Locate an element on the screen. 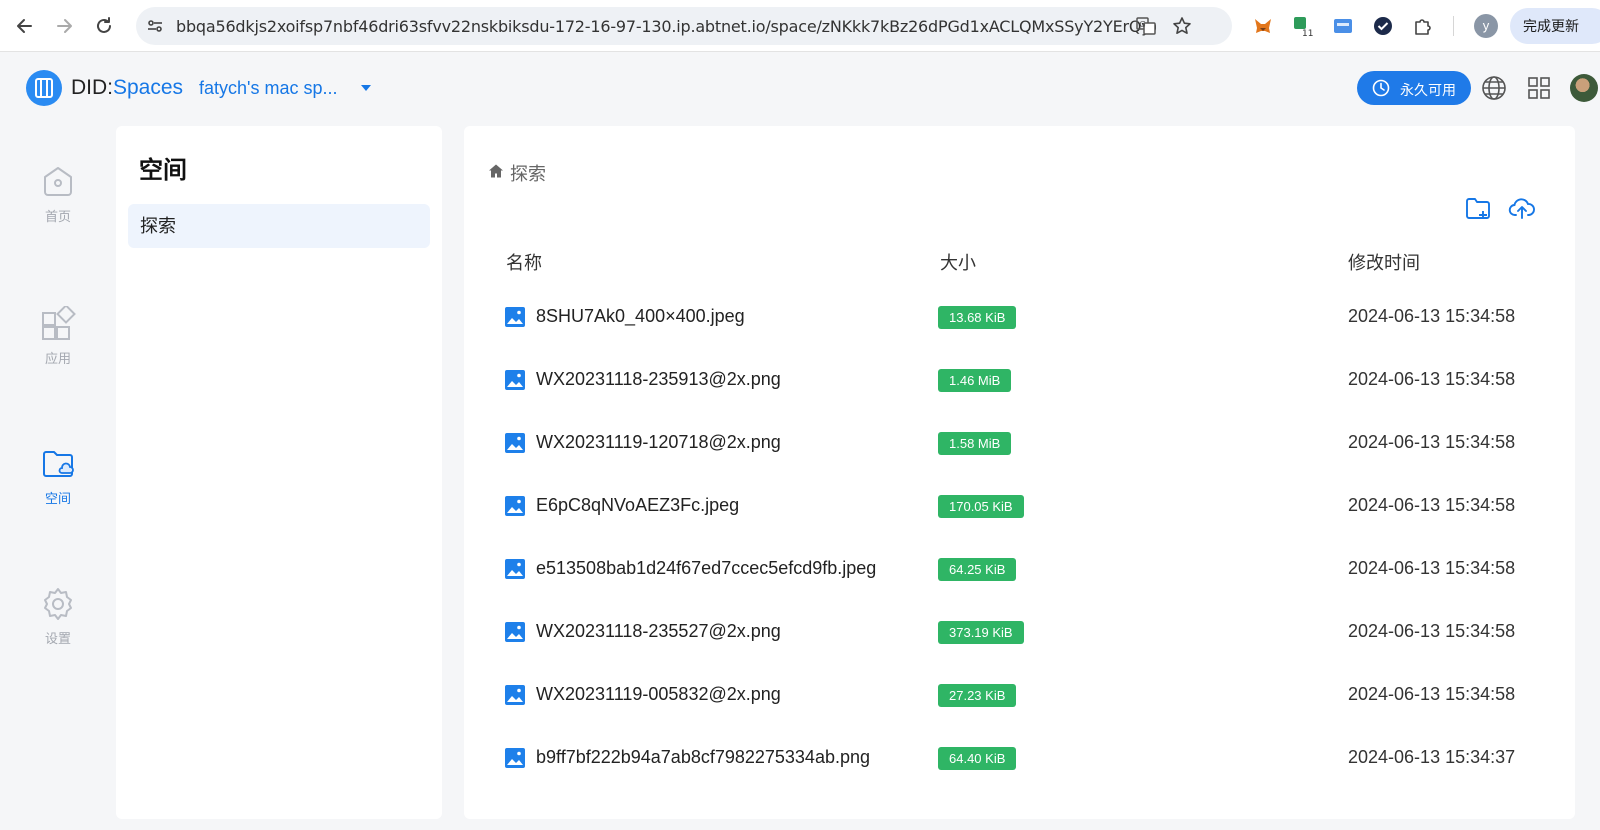 The width and height of the screenshot is (1600, 830). file-size-badge: 27.23 KiB is located at coordinates (977, 695).